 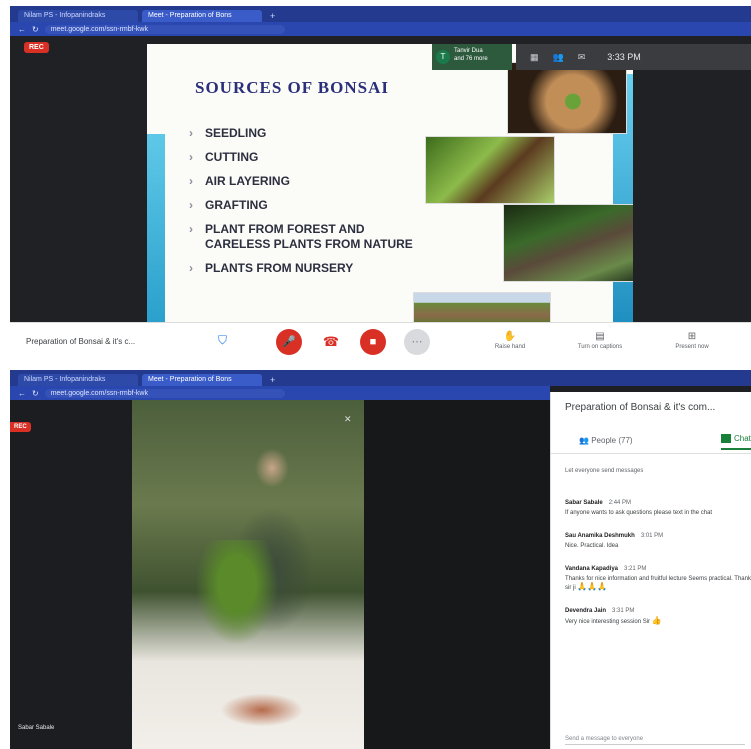 What do you see at coordinates (567, 98) in the screenshot?
I see `seedling-photo` at bounding box center [567, 98].